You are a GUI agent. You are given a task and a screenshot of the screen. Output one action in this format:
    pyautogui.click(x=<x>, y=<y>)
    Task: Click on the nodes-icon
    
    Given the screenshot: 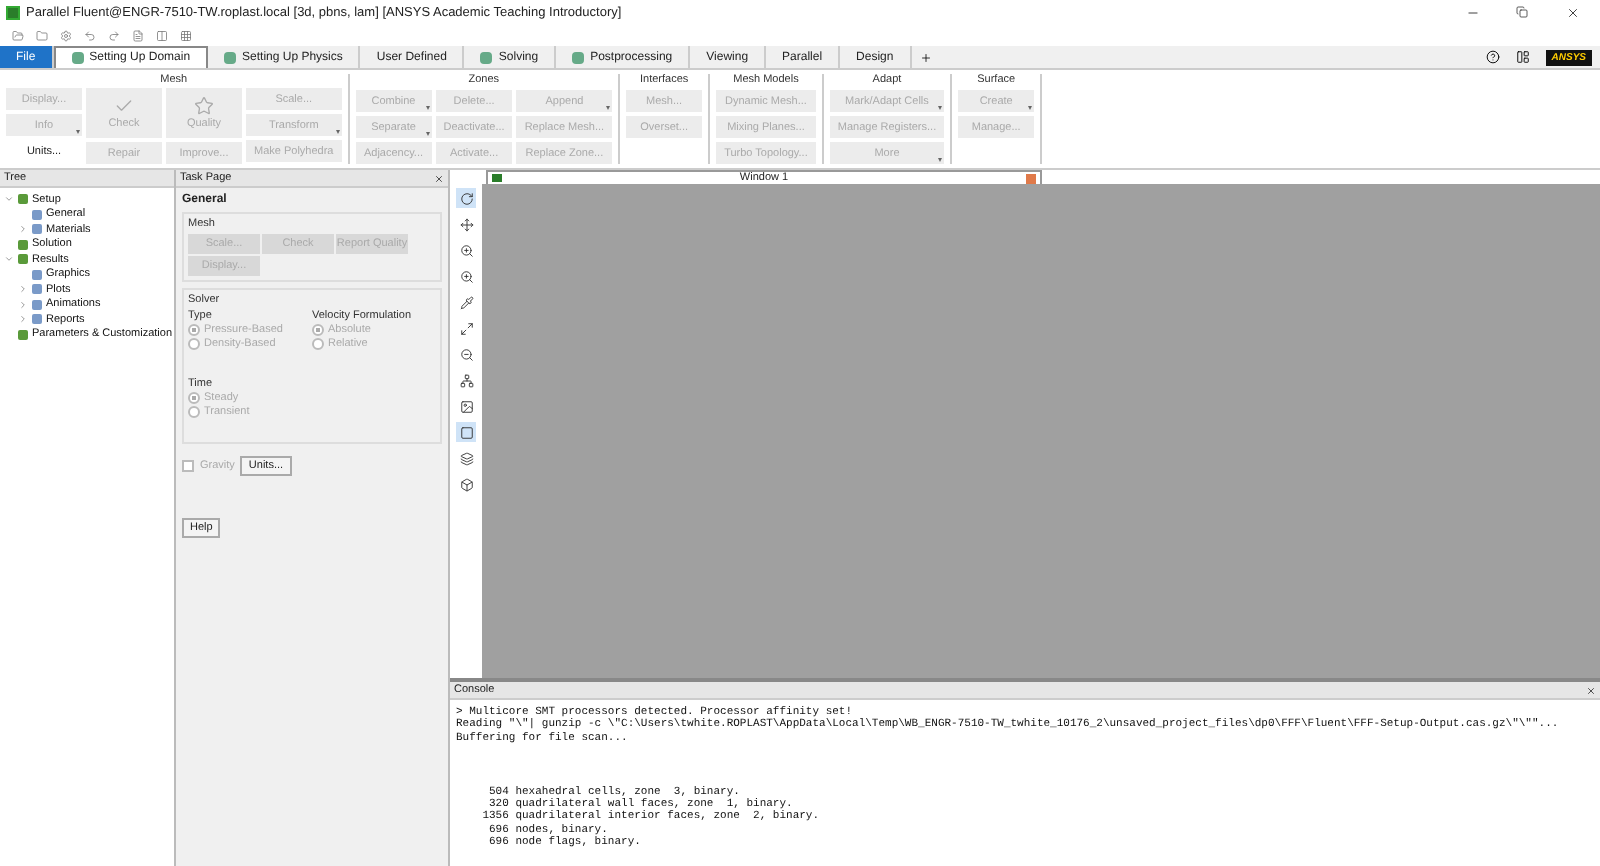 What is the action you would take?
    pyautogui.click(x=466, y=380)
    